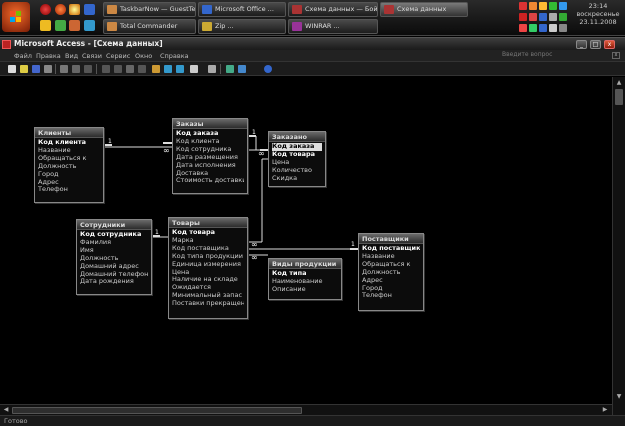 Image resolution: width=625 pixels, height=426 pixels. I want to click on clear-layout-icon, so click(194, 69).